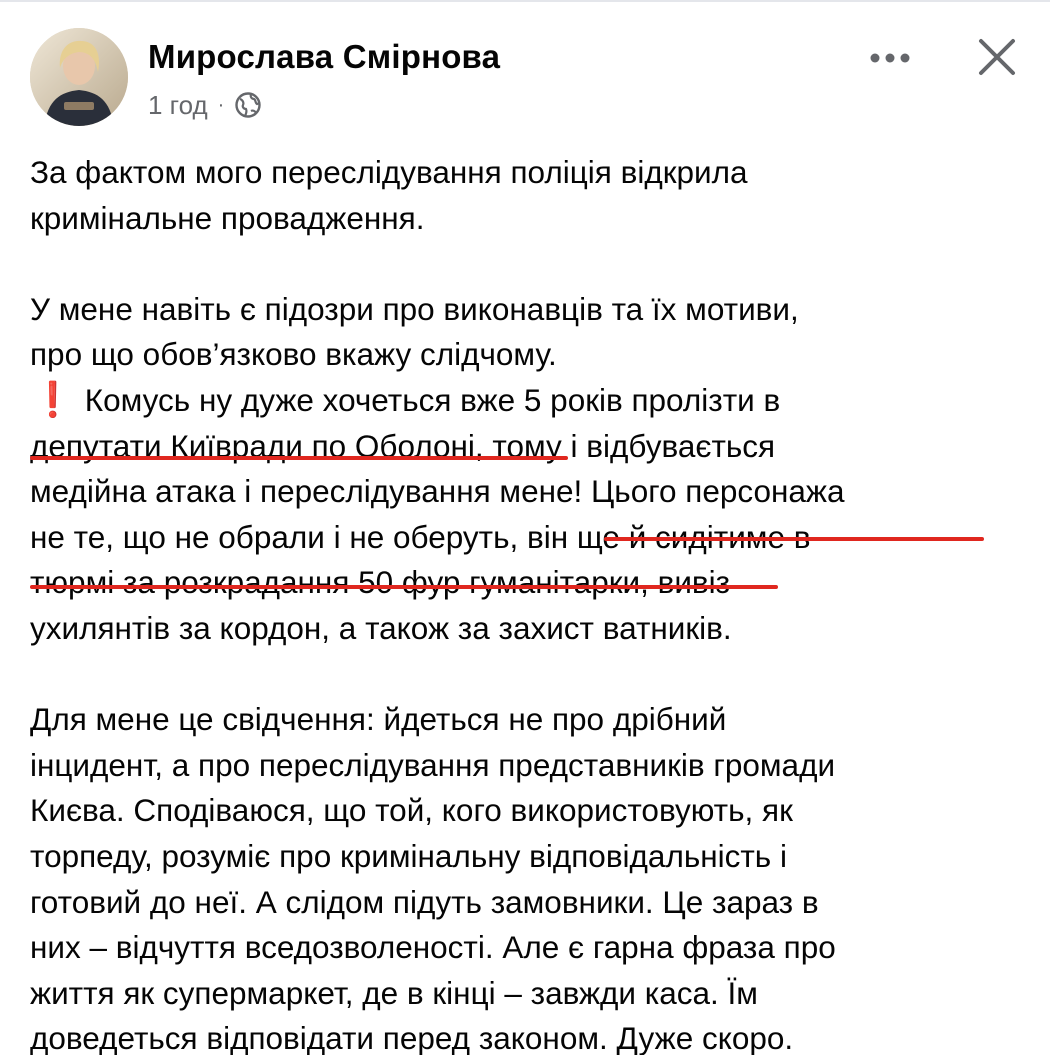  I want to click on text-line: про що обов’язково вкажу слідчому., so click(293, 354).